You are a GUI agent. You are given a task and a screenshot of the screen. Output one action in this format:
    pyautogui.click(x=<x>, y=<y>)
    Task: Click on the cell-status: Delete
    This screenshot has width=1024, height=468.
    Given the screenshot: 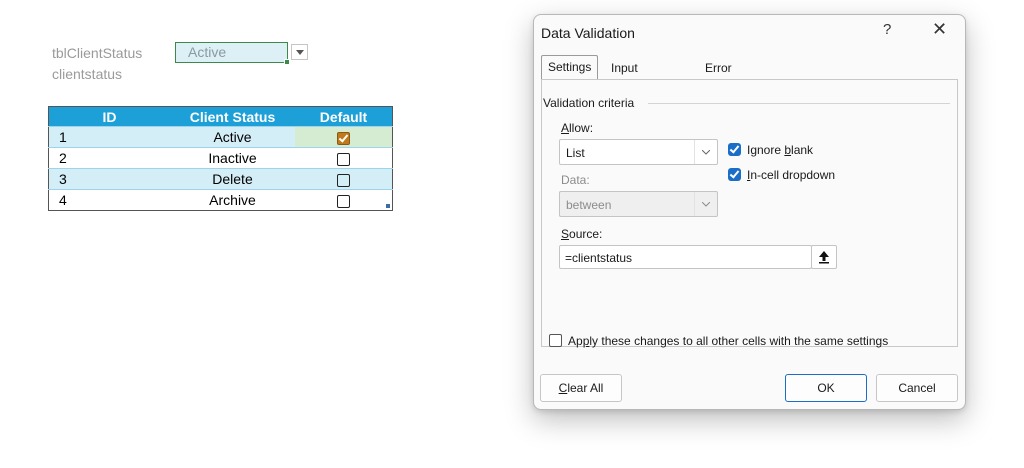 What is the action you would take?
    pyautogui.click(x=232, y=179)
    